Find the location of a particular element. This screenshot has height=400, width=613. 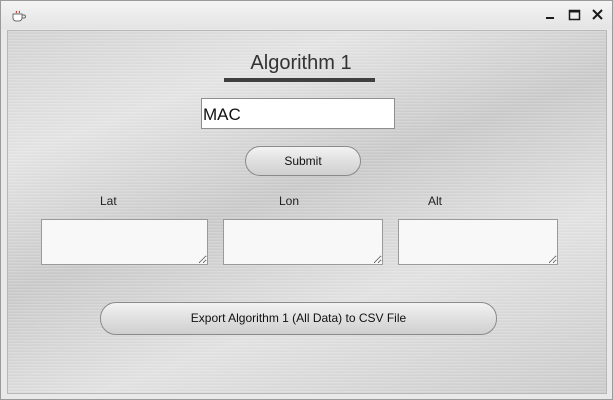

close-button is located at coordinates (598, 15).